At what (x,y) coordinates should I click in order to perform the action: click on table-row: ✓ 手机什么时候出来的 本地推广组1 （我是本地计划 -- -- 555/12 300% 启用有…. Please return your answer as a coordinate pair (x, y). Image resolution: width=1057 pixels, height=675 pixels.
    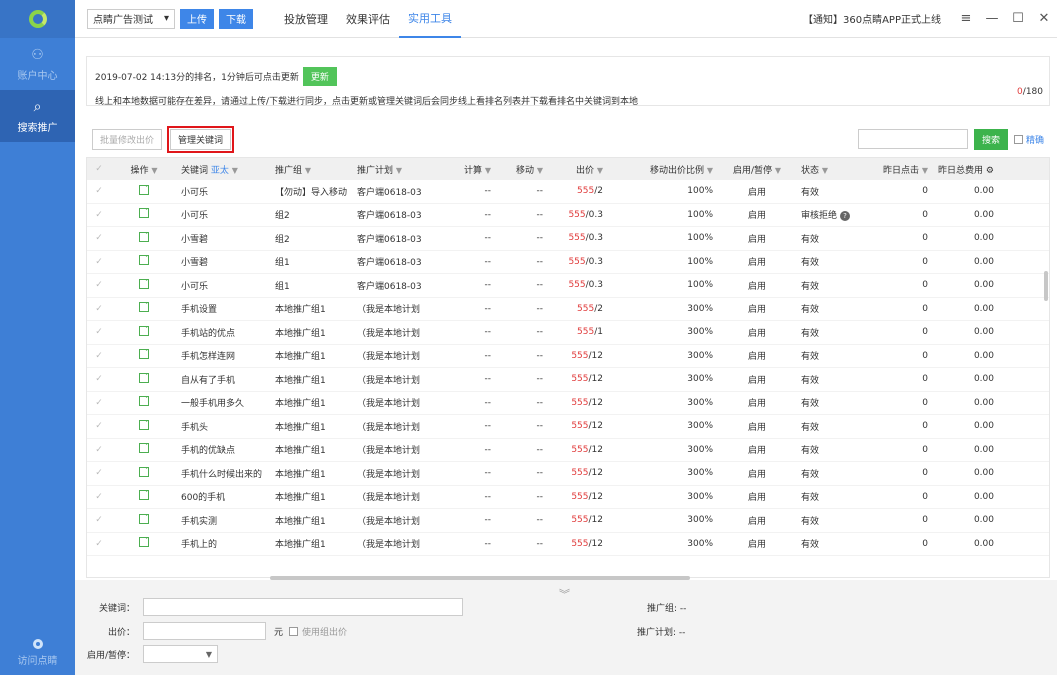
    Looking at the image, I should click on (568, 474).